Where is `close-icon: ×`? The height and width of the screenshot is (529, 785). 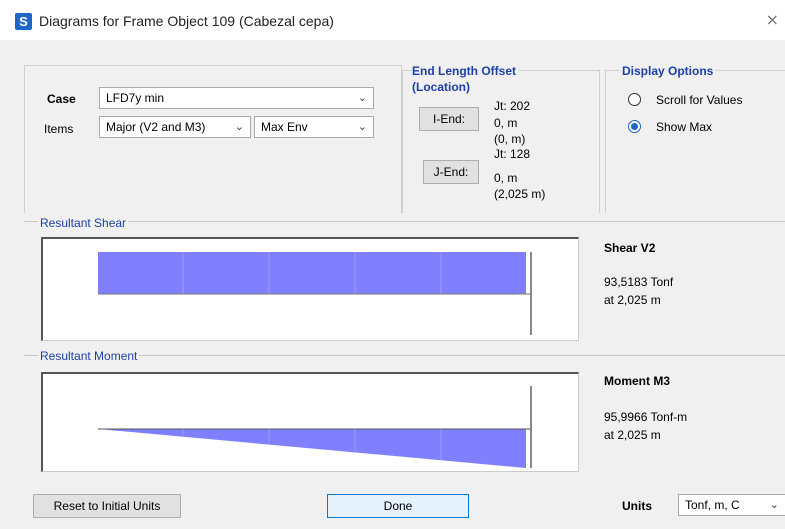 close-icon: × is located at coordinates (772, 19).